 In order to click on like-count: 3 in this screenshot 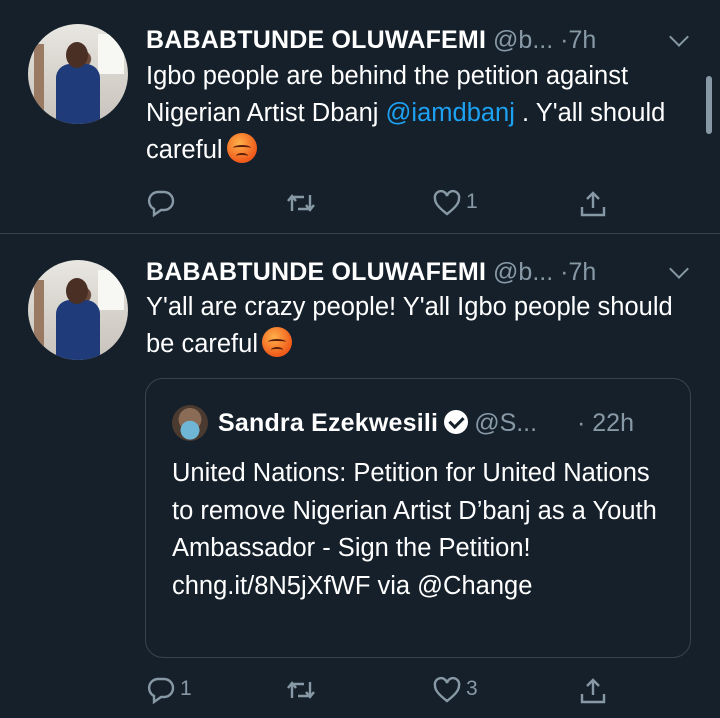, I will do `click(472, 688)`.